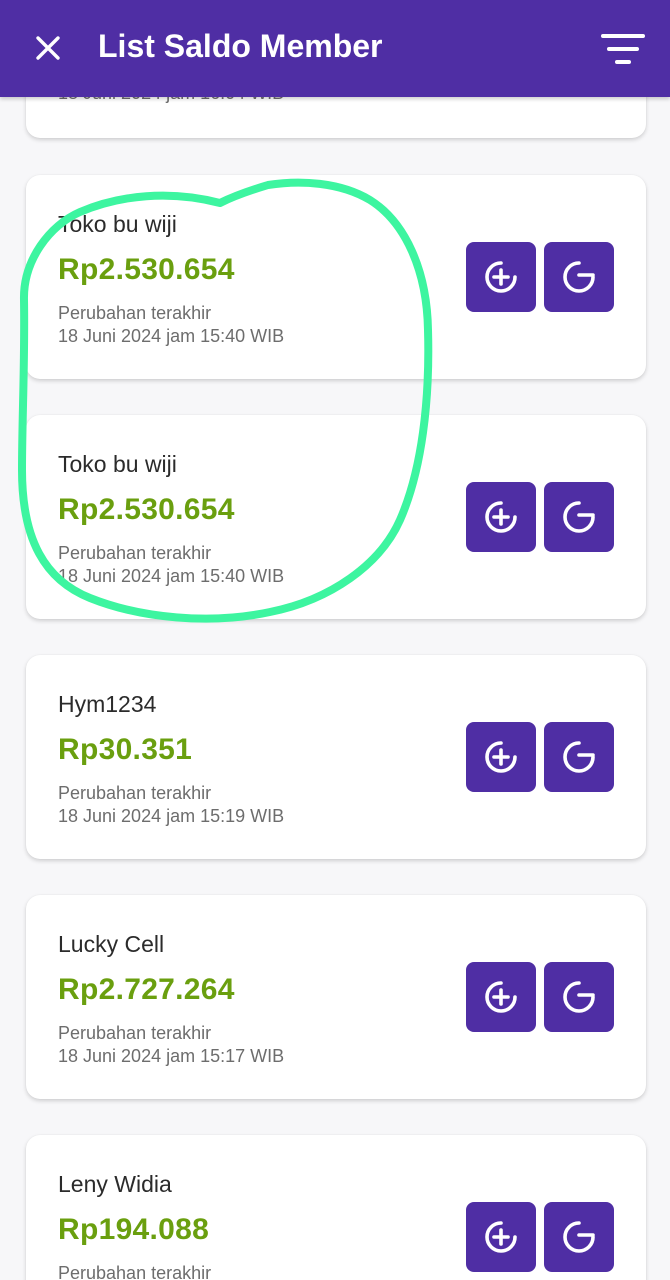 This screenshot has height=1280, width=670. Describe the element at coordinates (125, 749) in the screenshot. I see `member-balance: Rp30.351` at that location.